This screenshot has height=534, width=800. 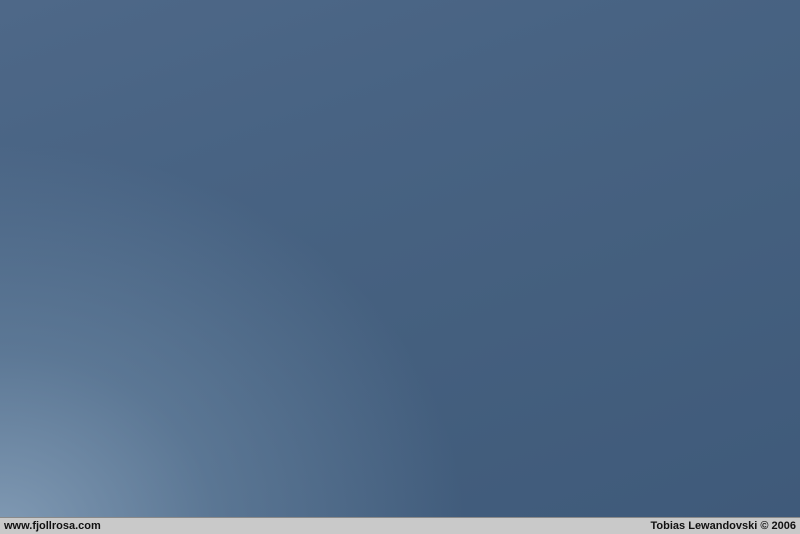 What do you see at coordinates (723, 525) in the screenshot?
I see `photographer-credit: Tobias Lewandovski © 2006` at bounding box center [723, 525].